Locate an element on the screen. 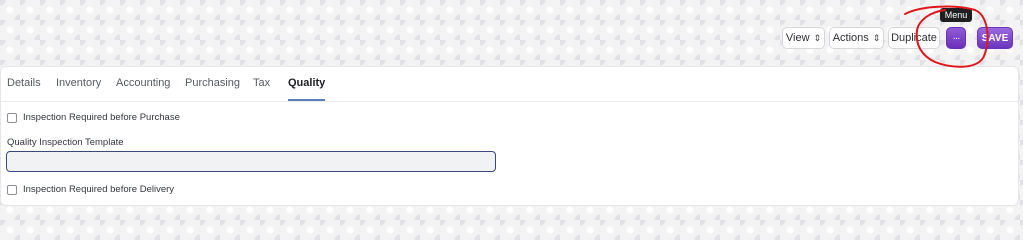  view-dropdown-button: View ⇕ is located at coordinates (803, 38).